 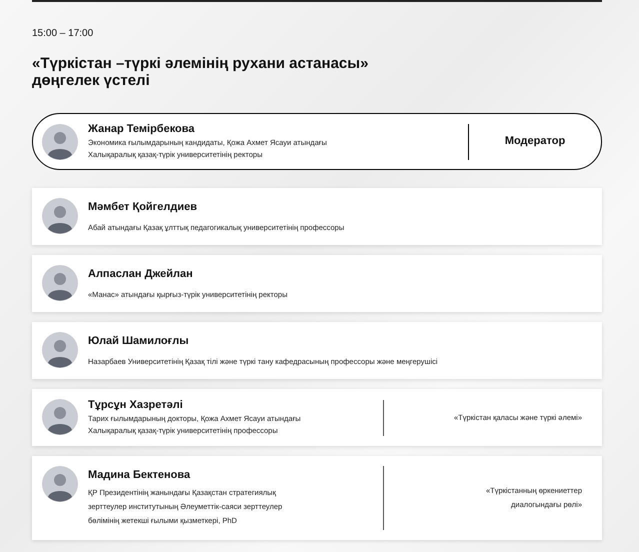 What do you see at coordinates (142, 129) in the screenshot?
I see `moderator-name: Жанар Темірбекова` at bounding box center [142, 129].